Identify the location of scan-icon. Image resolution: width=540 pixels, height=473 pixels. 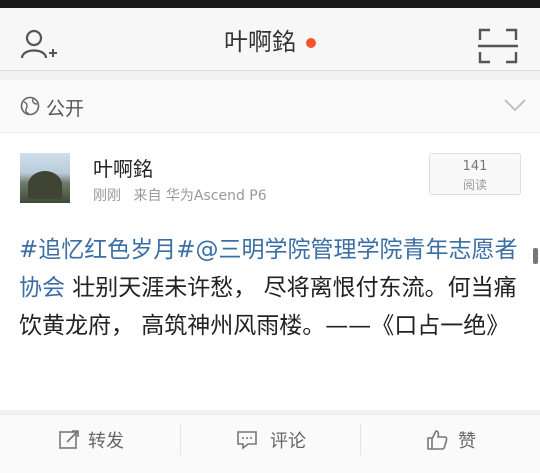
(498, 46).